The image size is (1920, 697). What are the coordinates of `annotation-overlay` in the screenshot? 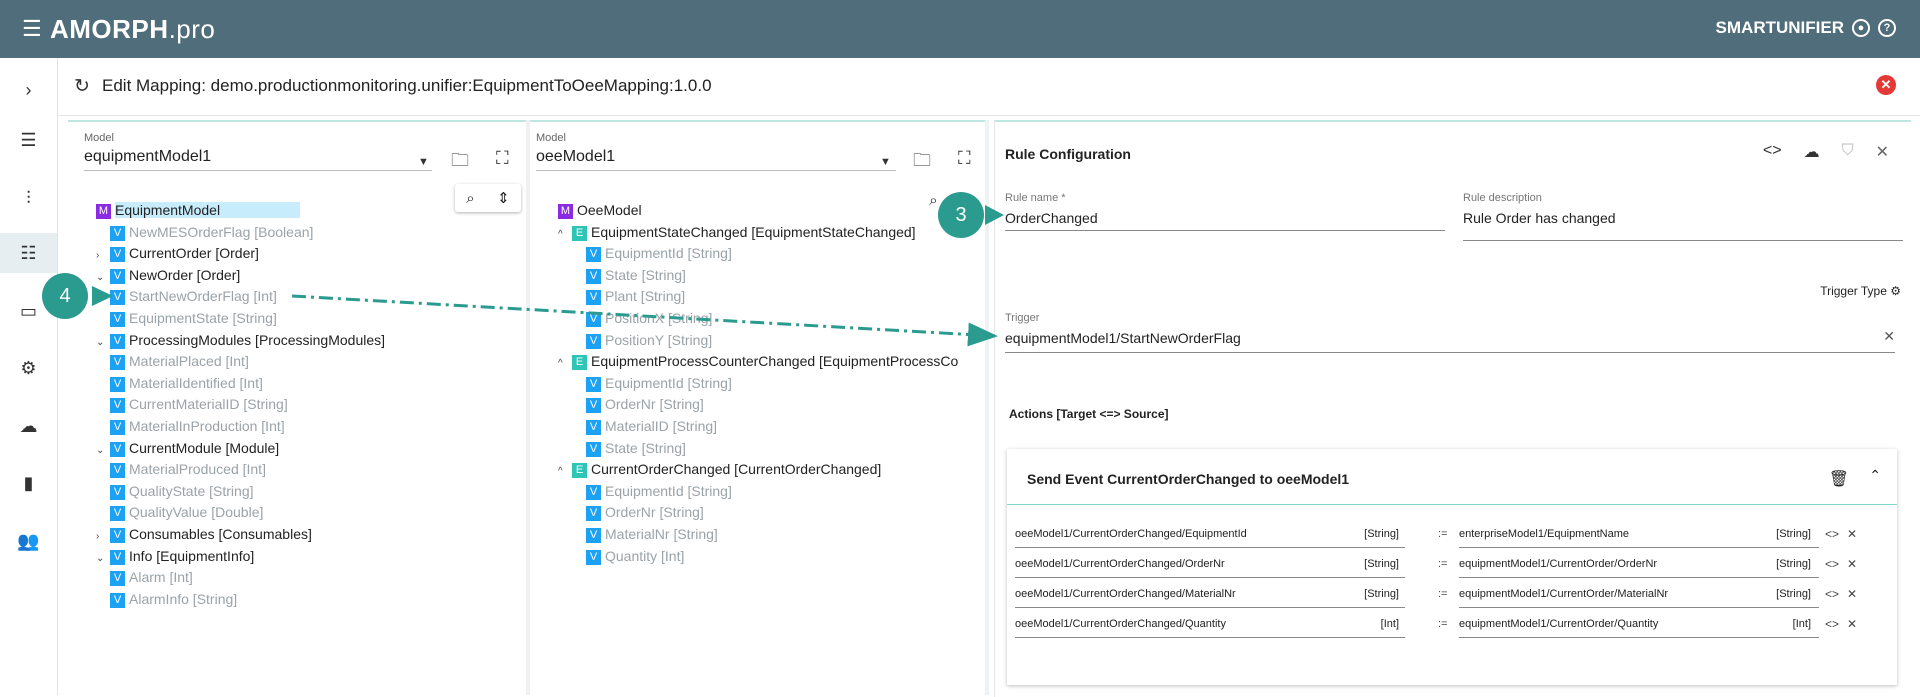 It's located at (548, 276).